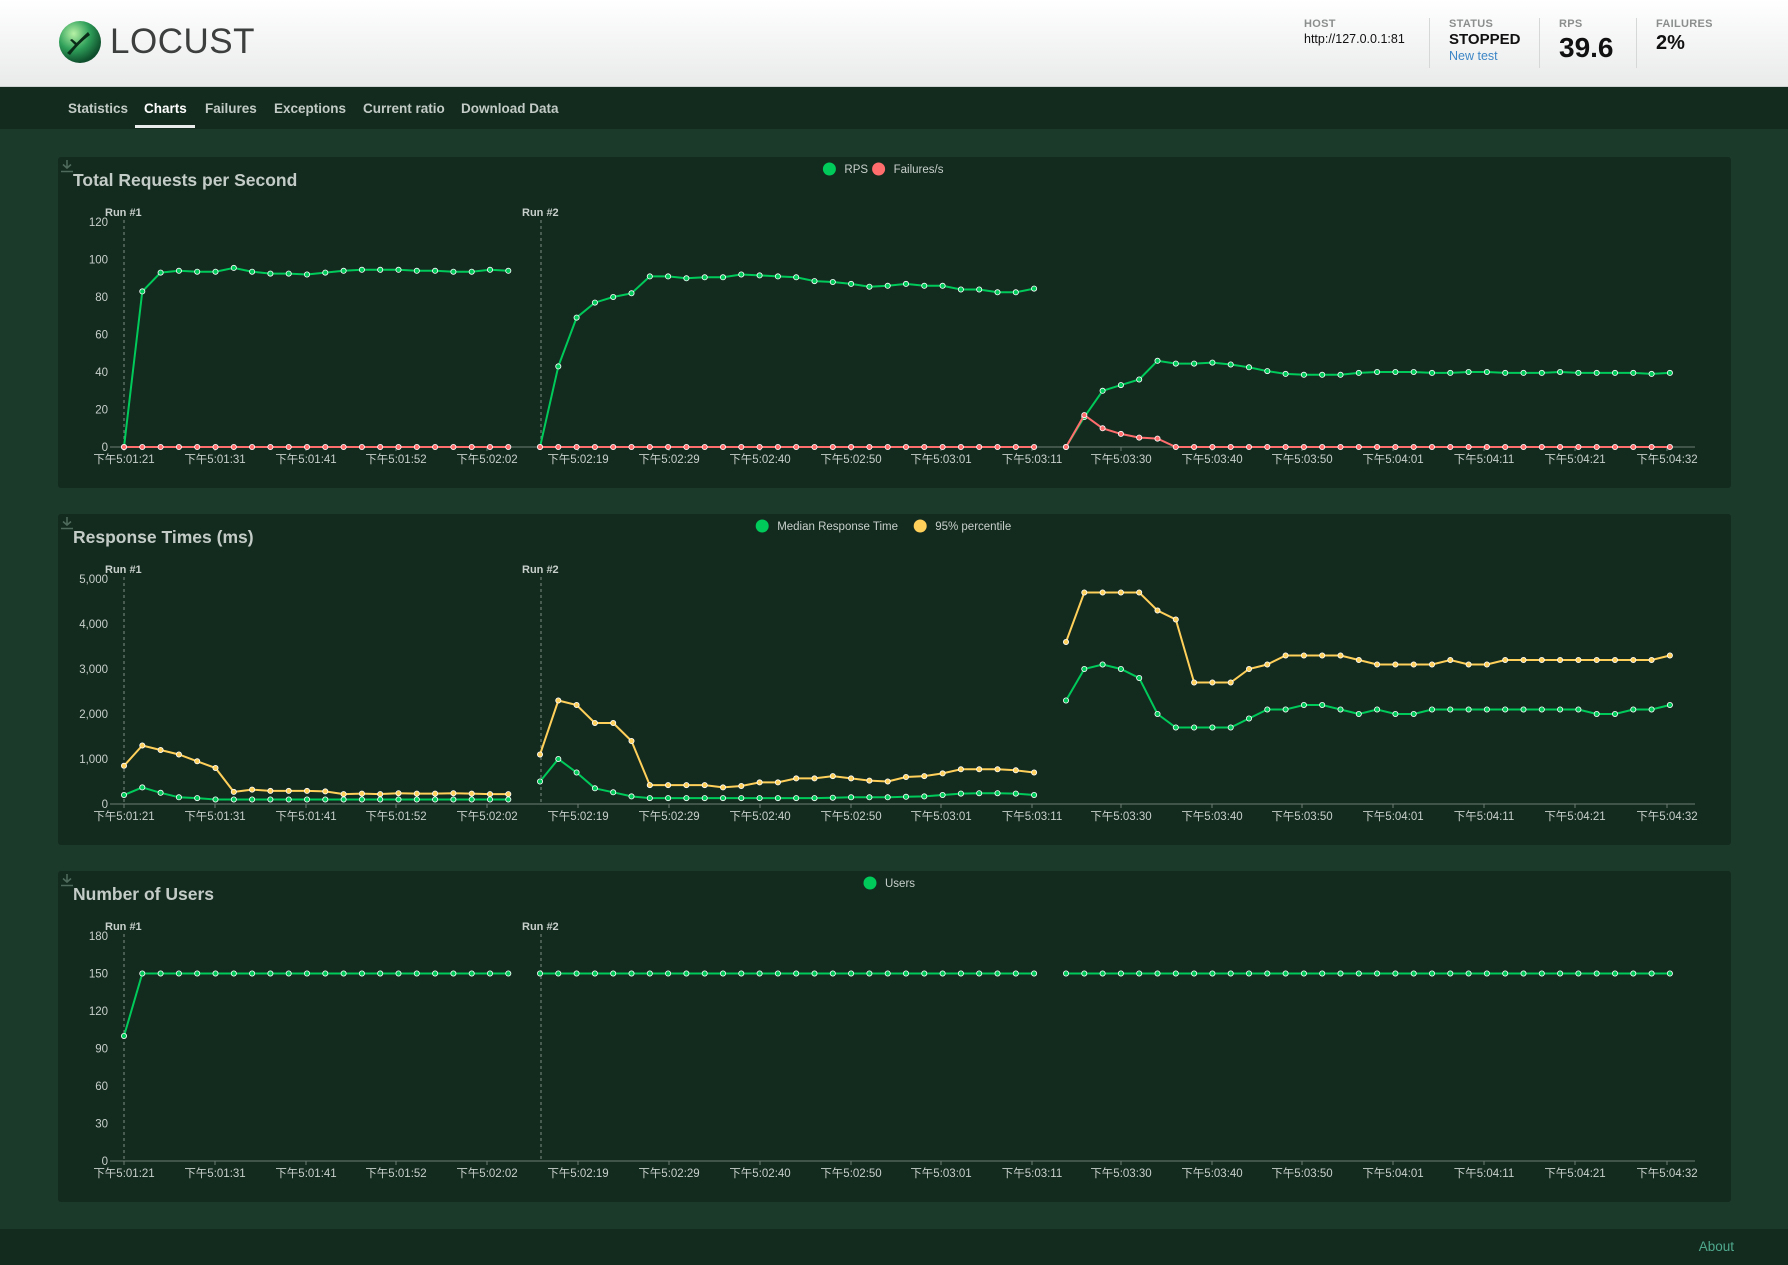 The width and height of the screenshot is (1788, 1265). I want to click on failures-label: FAILURES, so click(1684, 24).